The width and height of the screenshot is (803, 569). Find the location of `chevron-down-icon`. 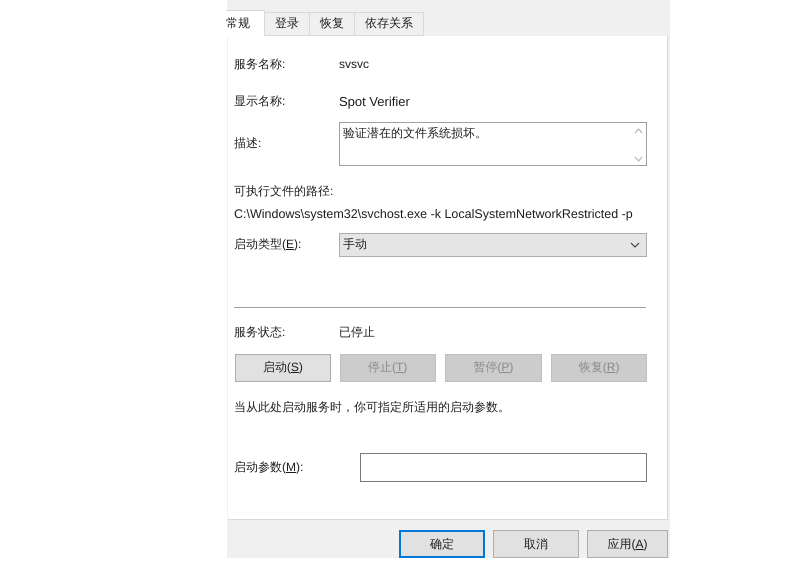

chevron-down-icon is located at coordinates (635, 245).